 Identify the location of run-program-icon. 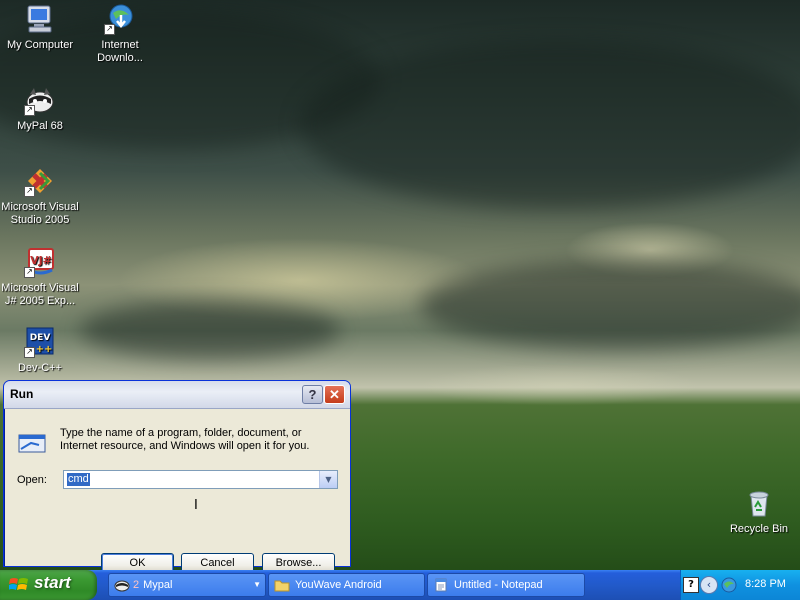
(33, 444).